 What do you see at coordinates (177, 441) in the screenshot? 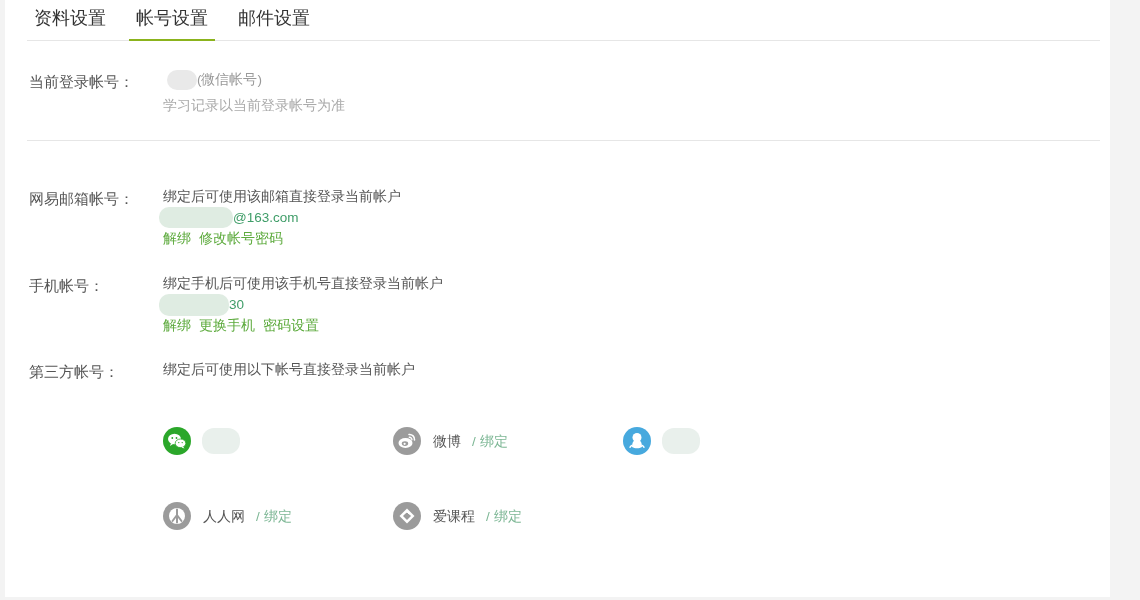
I see `speech-bubbles-icon` at bounding box center [177, 441].